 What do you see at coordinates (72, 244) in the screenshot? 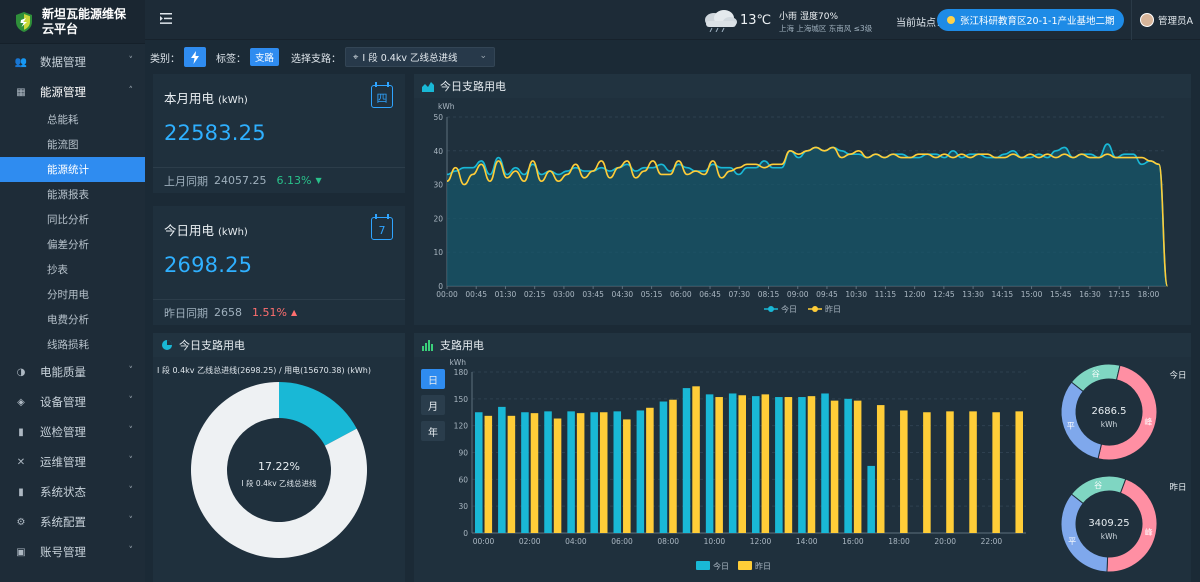
I see `sidebar-subitem: 偏差分析` at bounding box center [72, 244].